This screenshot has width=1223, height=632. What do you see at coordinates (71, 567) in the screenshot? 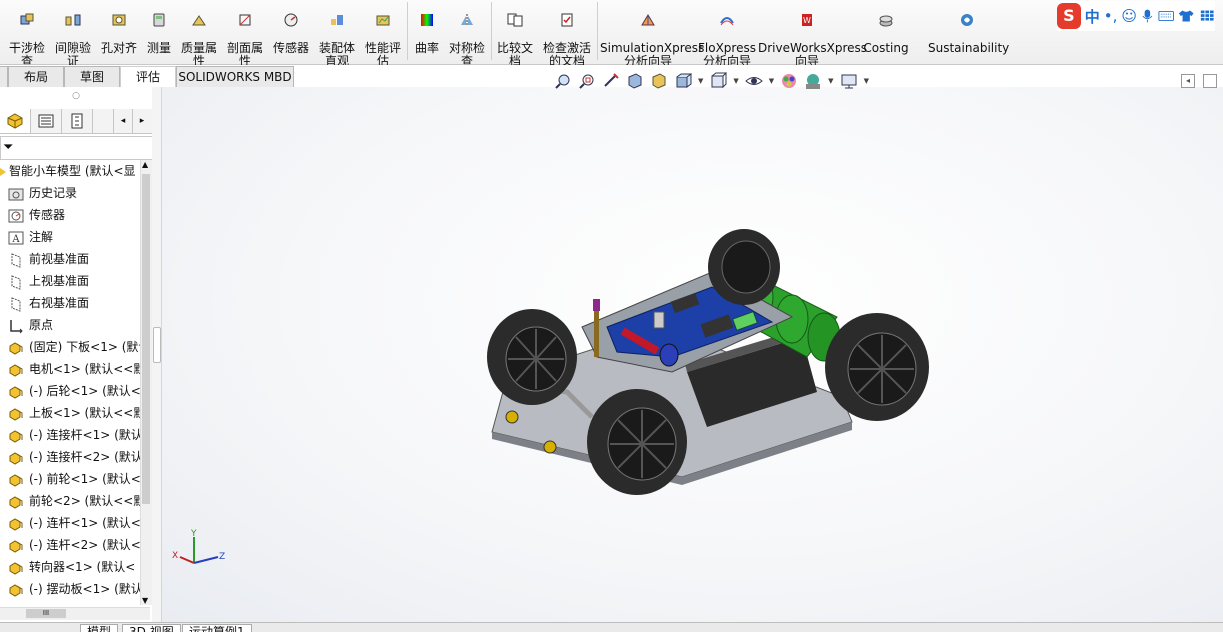
I see `tree-item-component: 转向器<1> (默认<` at bounding box center [71, 567].